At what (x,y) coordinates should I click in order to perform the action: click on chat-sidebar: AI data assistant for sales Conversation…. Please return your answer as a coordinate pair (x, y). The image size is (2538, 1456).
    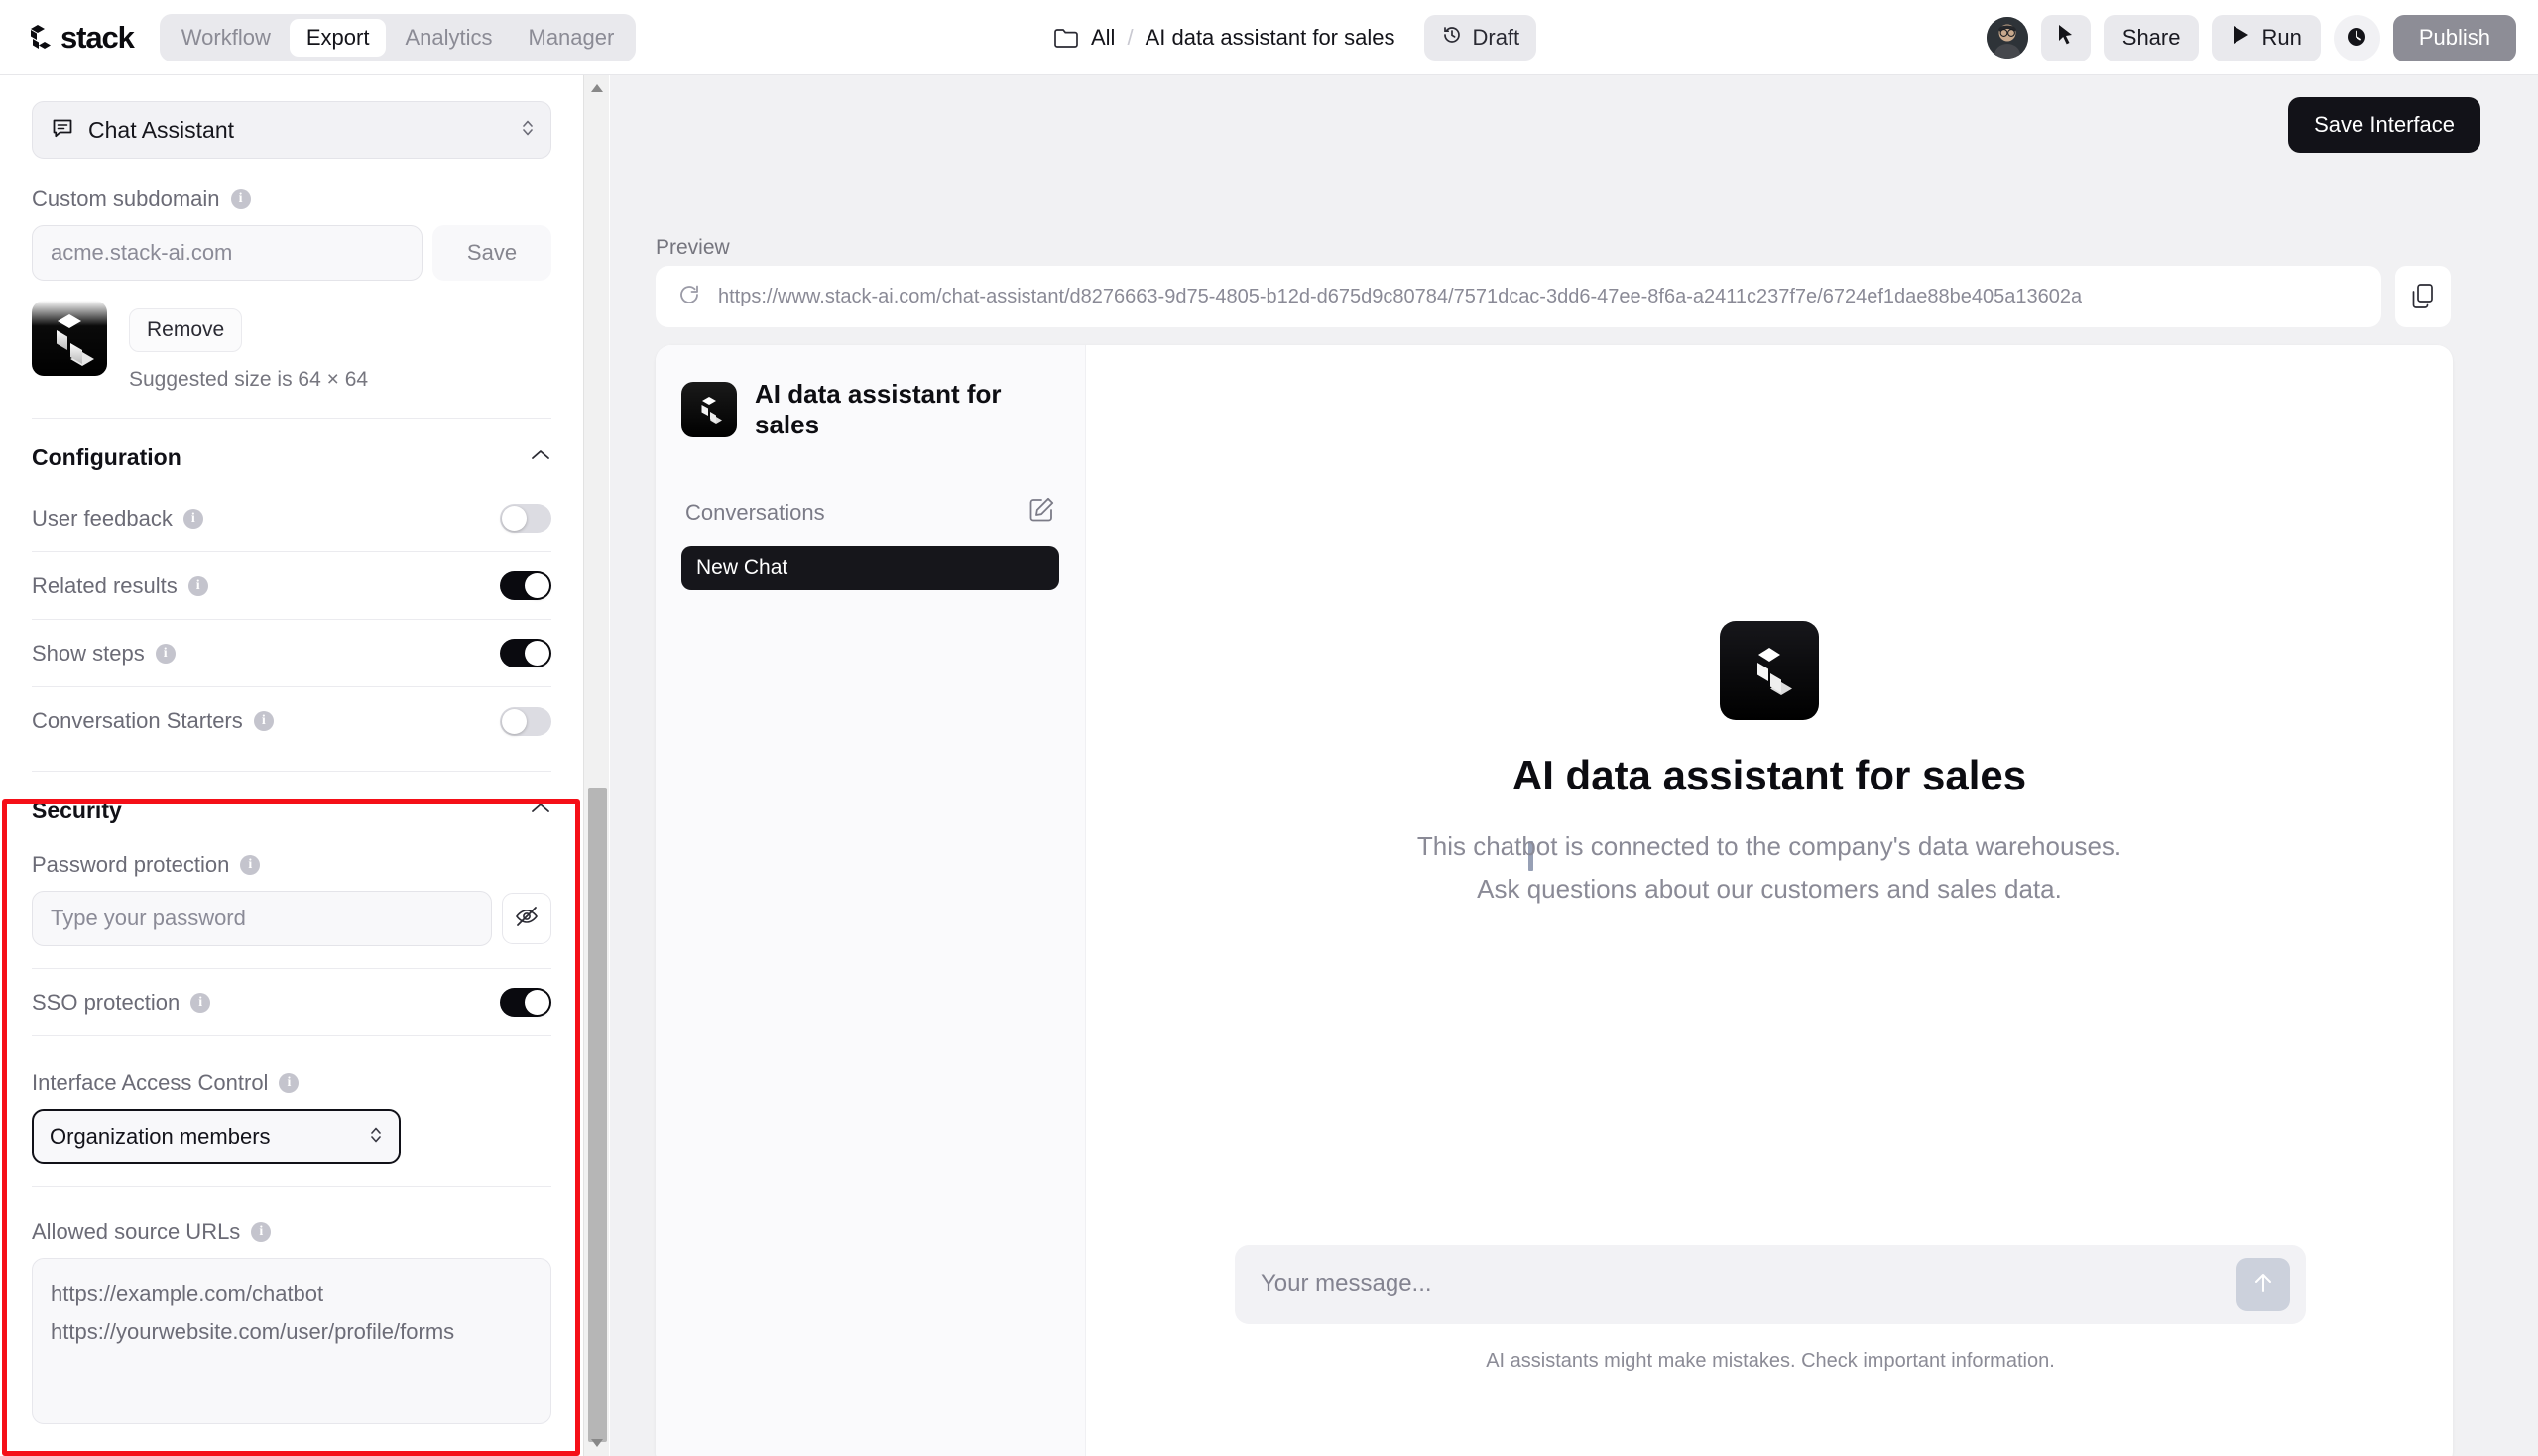
    Looking at the image, I should click on (871, 900).